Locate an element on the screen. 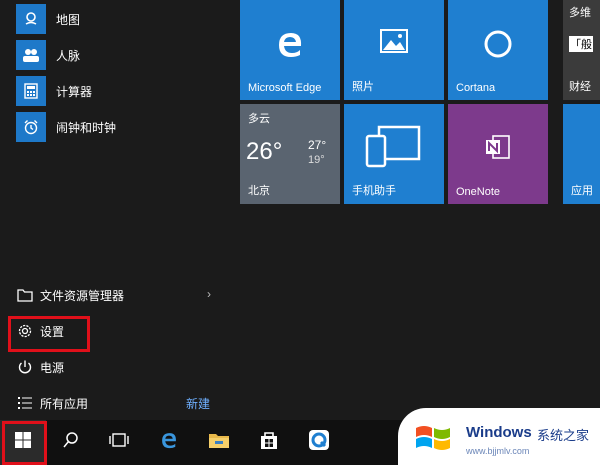 The height and width of the screenshot is (465, 600). tile-label: 应用 is located at coordinates (582, 191).